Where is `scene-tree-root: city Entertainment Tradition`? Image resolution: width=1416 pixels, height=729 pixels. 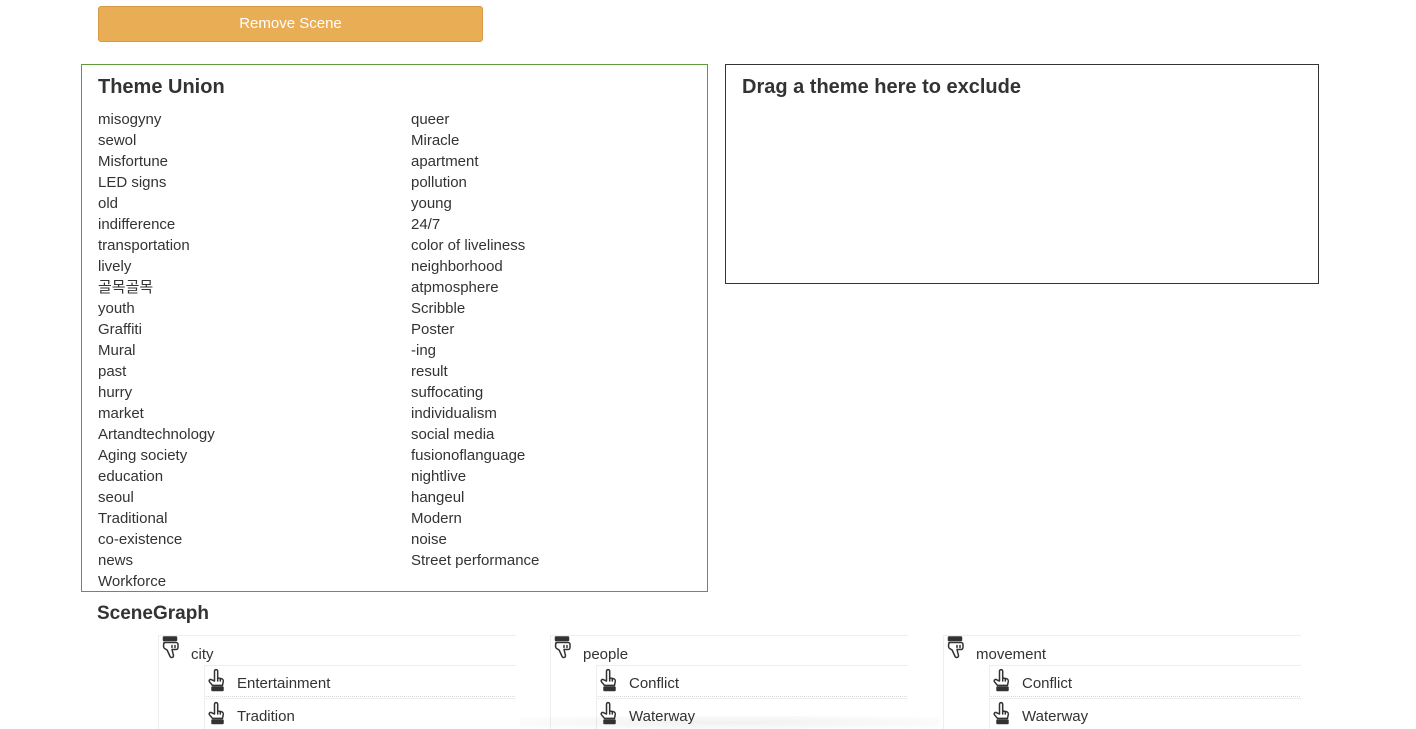 scene-tree-root: city Entertainment Tradition is located at coordinates (337, 682).